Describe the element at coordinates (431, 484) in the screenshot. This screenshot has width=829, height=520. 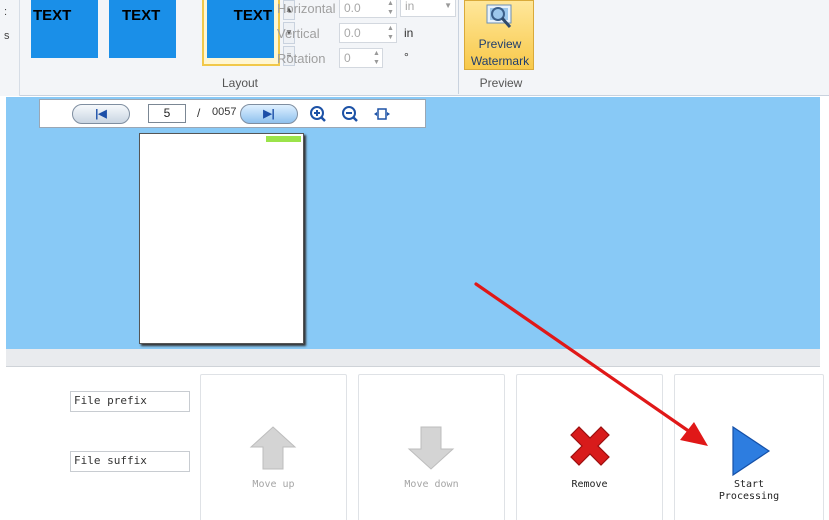
I see `move-down-label: Move down` at that location.